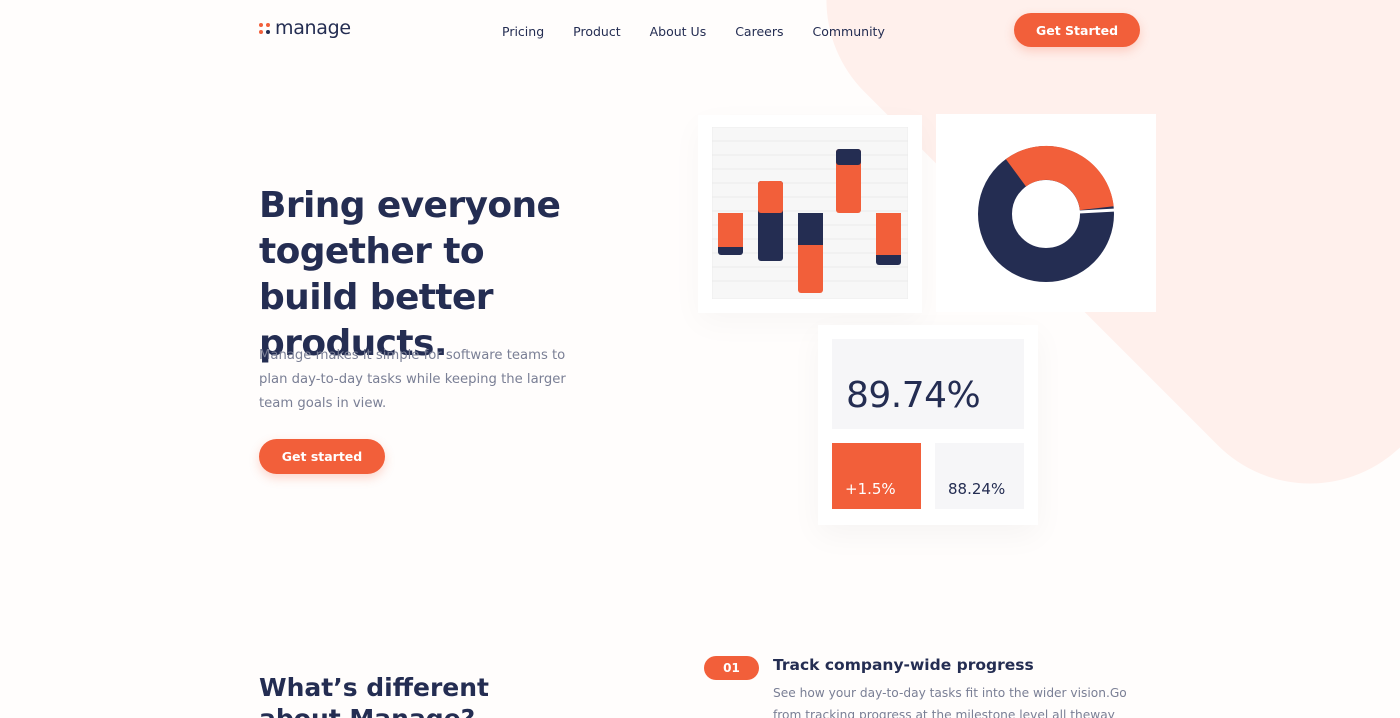 Image resolution: width=1400 pixels, height=718 pixels. I want to click on donut-chart-illustration, so click(1046, 213).